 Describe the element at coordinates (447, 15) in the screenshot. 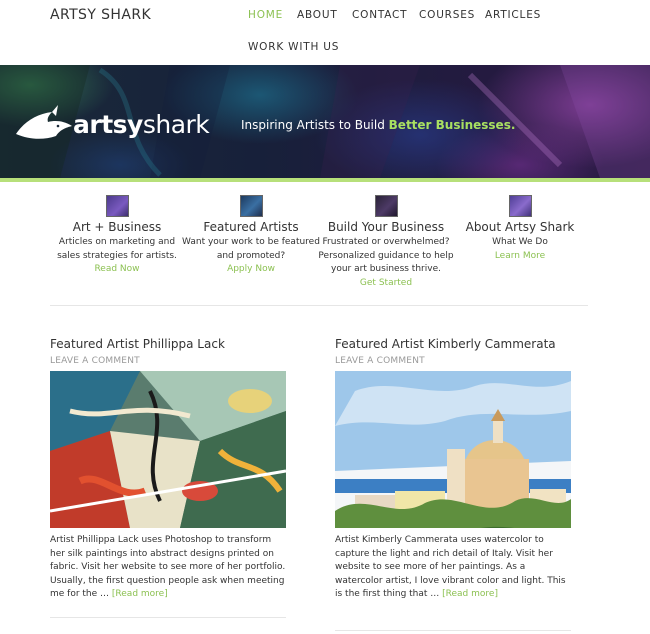

I see `nav-courses: COURSES` at that location.